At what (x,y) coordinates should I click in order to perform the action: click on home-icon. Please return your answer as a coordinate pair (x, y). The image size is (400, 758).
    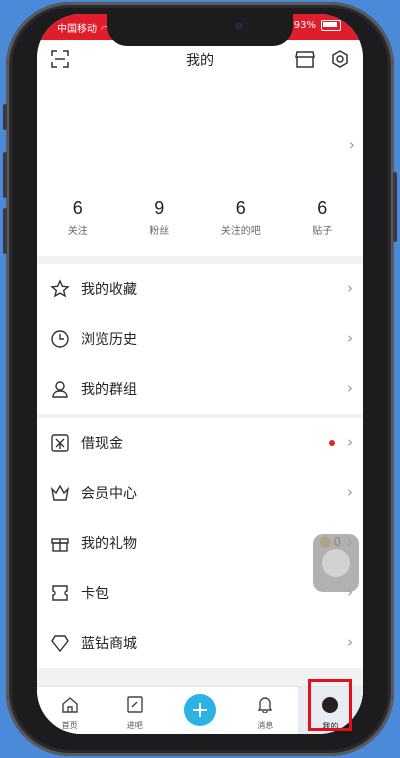
    Looking at the image, I should click on (70, 706).